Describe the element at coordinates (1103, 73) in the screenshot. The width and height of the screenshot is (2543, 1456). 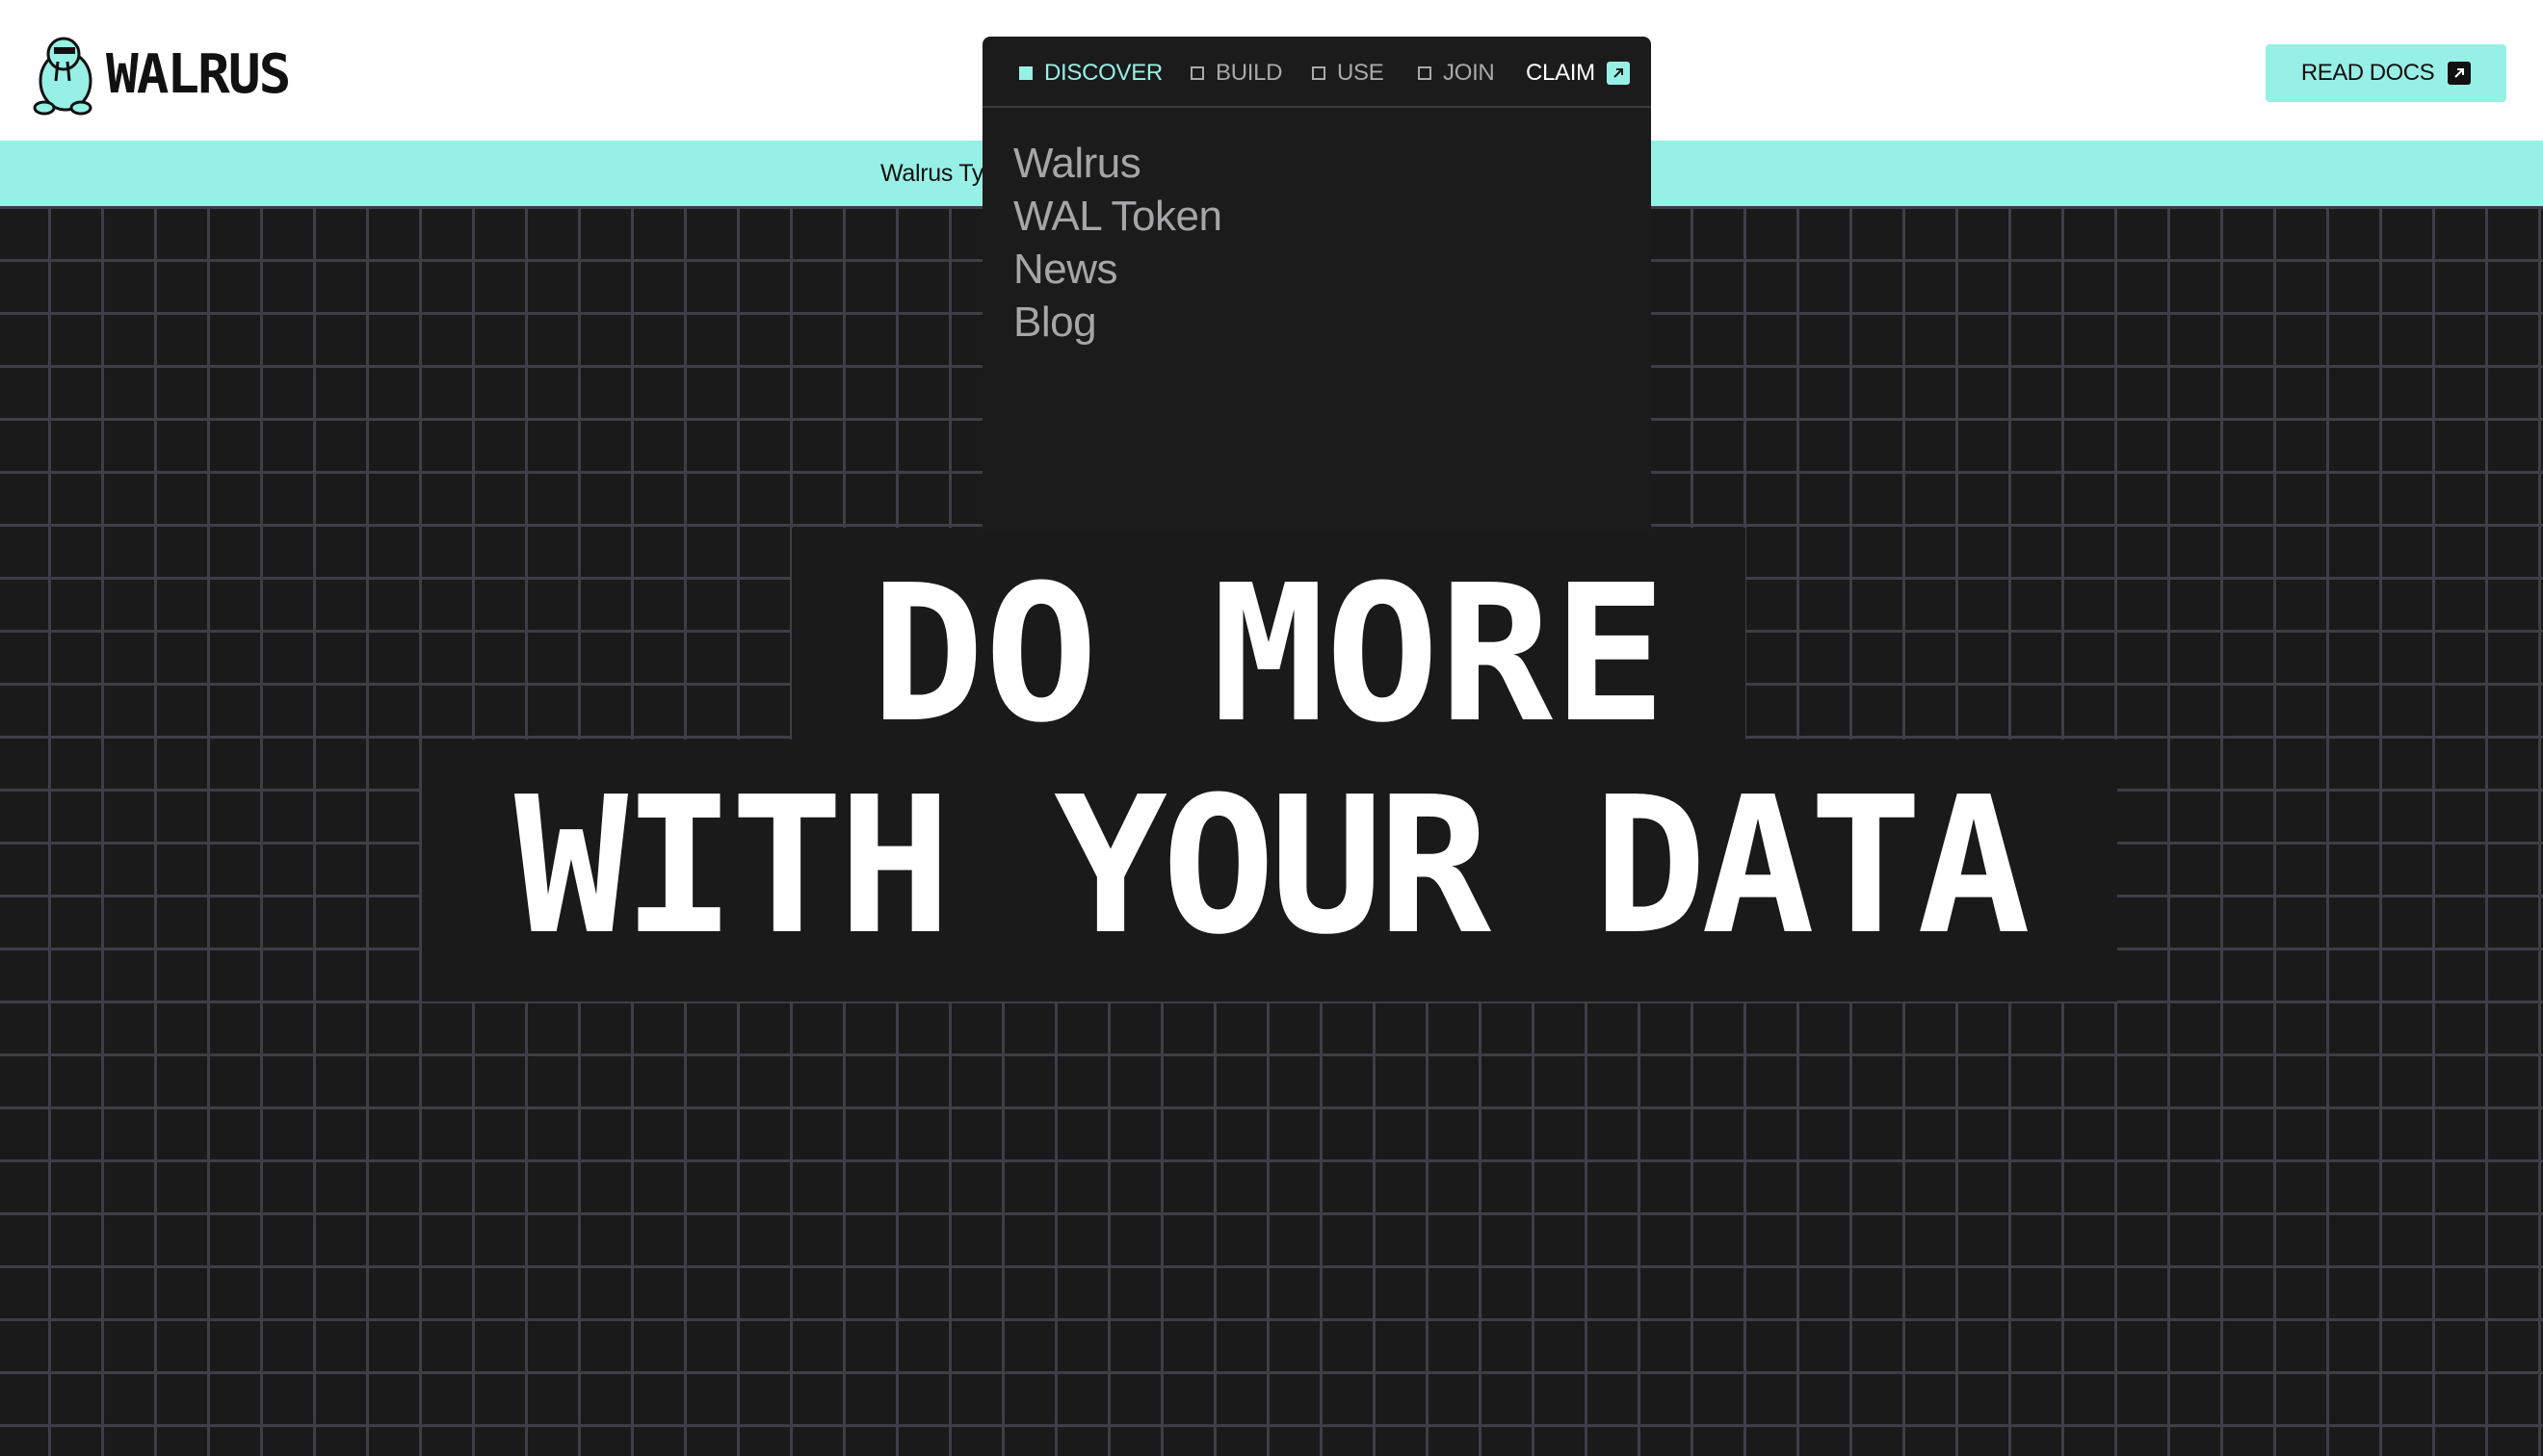
I see `nav-item-label: DISCOVER` at that location.